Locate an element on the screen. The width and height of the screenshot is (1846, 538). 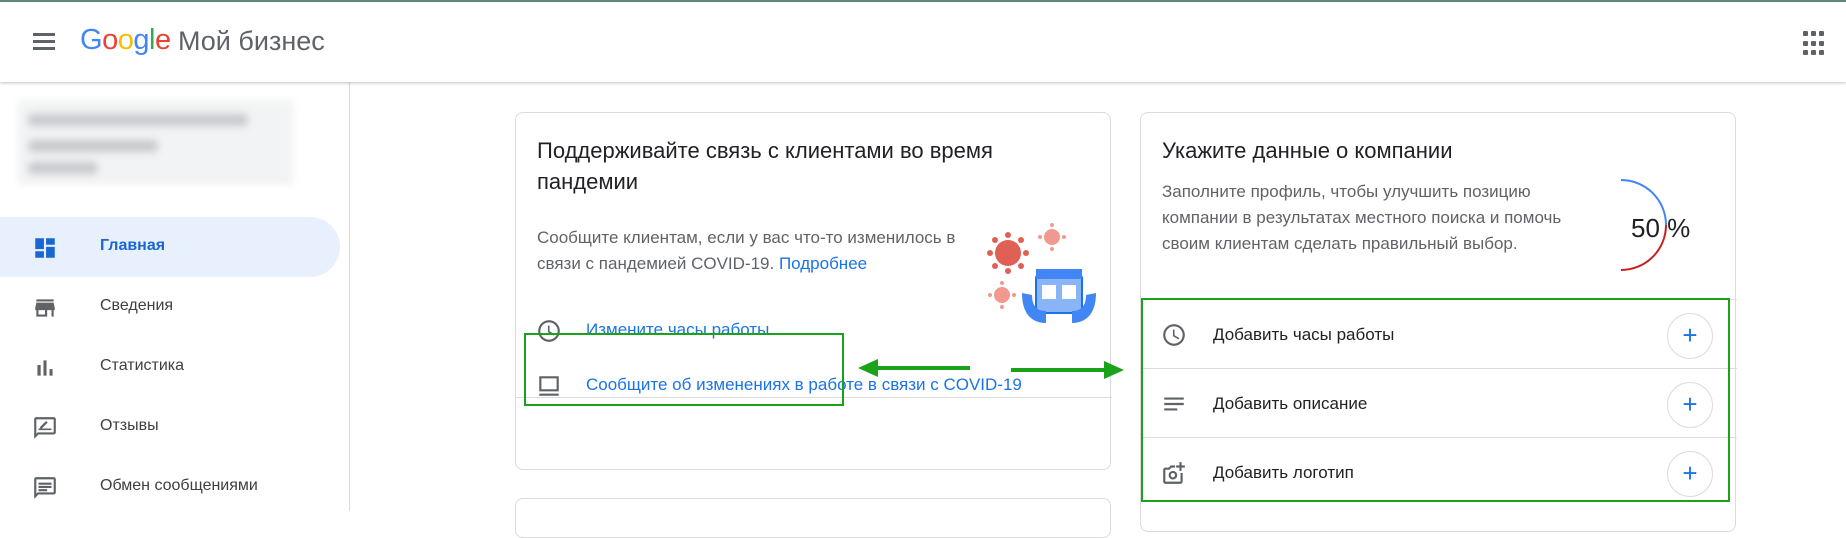
app-header: Google Мой бизнес is located at coordinates (923, 42).